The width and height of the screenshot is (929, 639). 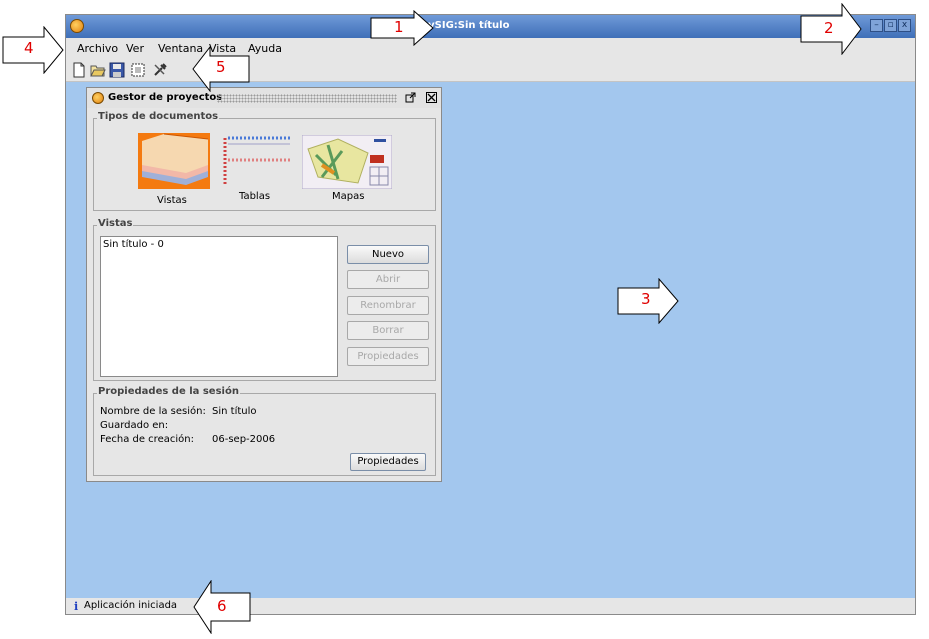 I want to click on project-manager-title-bar: Gestor de proyectos, so click(x=264, y=98).